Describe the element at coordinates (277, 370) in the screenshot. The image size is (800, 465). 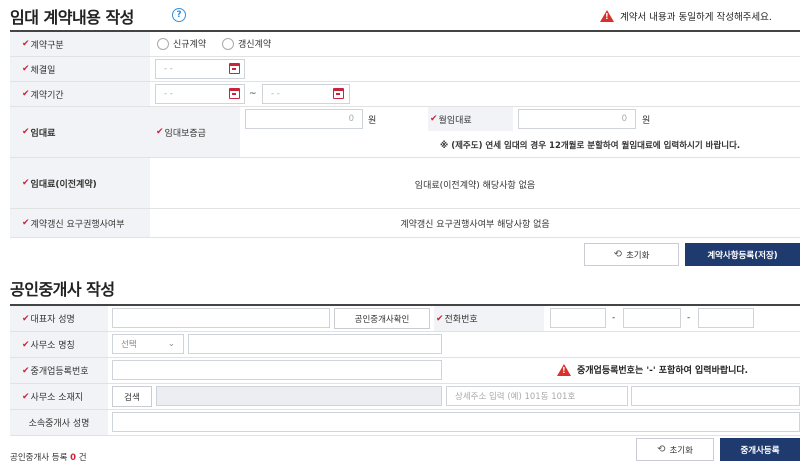
I see `reg-number-input` at that location.